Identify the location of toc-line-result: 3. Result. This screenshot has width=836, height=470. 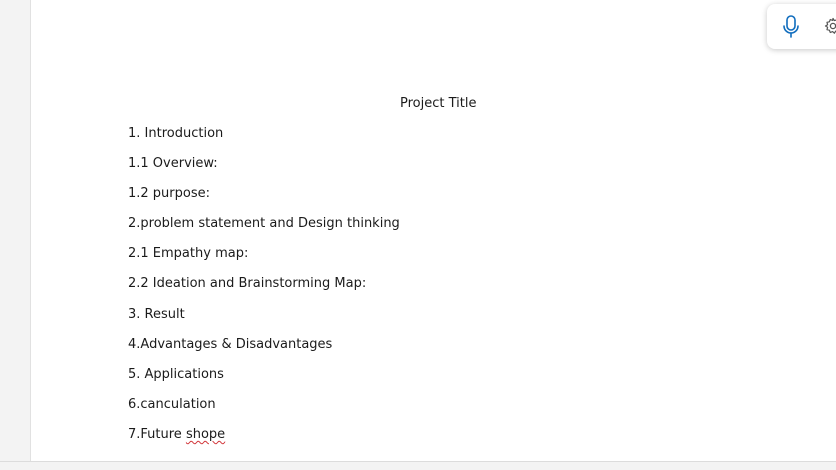
(156, 314).